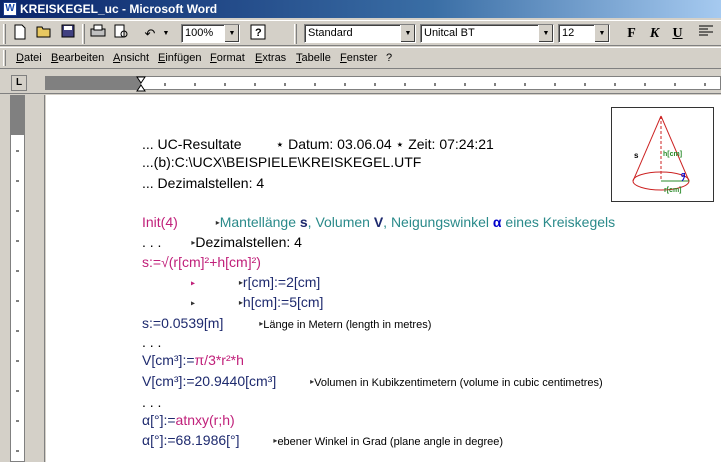 The height and width of the screenshot is (462, 721). I want to click on decimals-text: Dezimalstellen: 4, so click(248, 242).